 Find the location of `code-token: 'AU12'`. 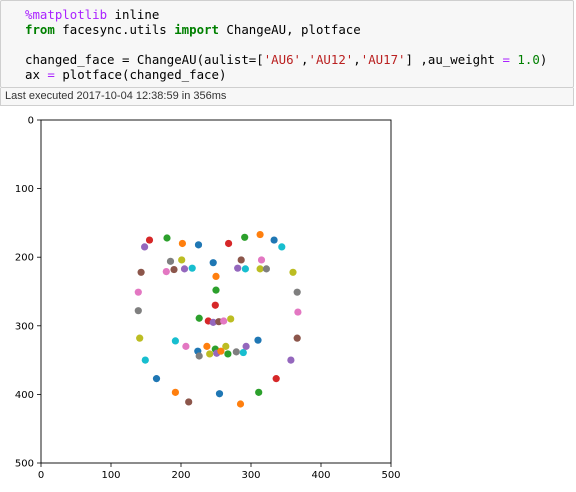

code-token: 'AU12' is located at coordinates (331, 59).